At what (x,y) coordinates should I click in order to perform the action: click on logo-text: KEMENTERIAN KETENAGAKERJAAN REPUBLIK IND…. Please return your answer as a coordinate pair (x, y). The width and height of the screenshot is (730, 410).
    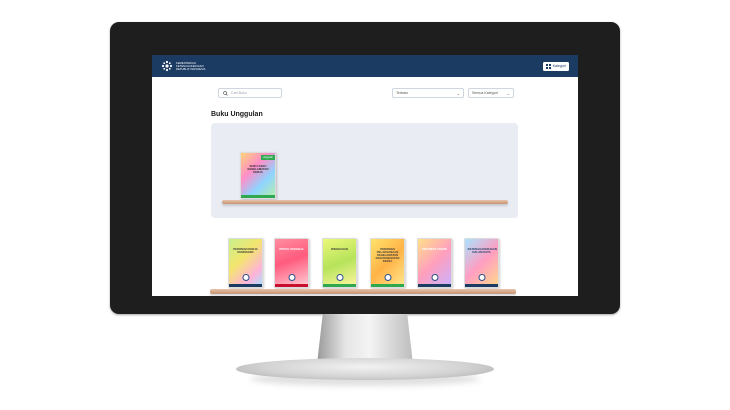
    Looking at the image, I should click on (191, 66).